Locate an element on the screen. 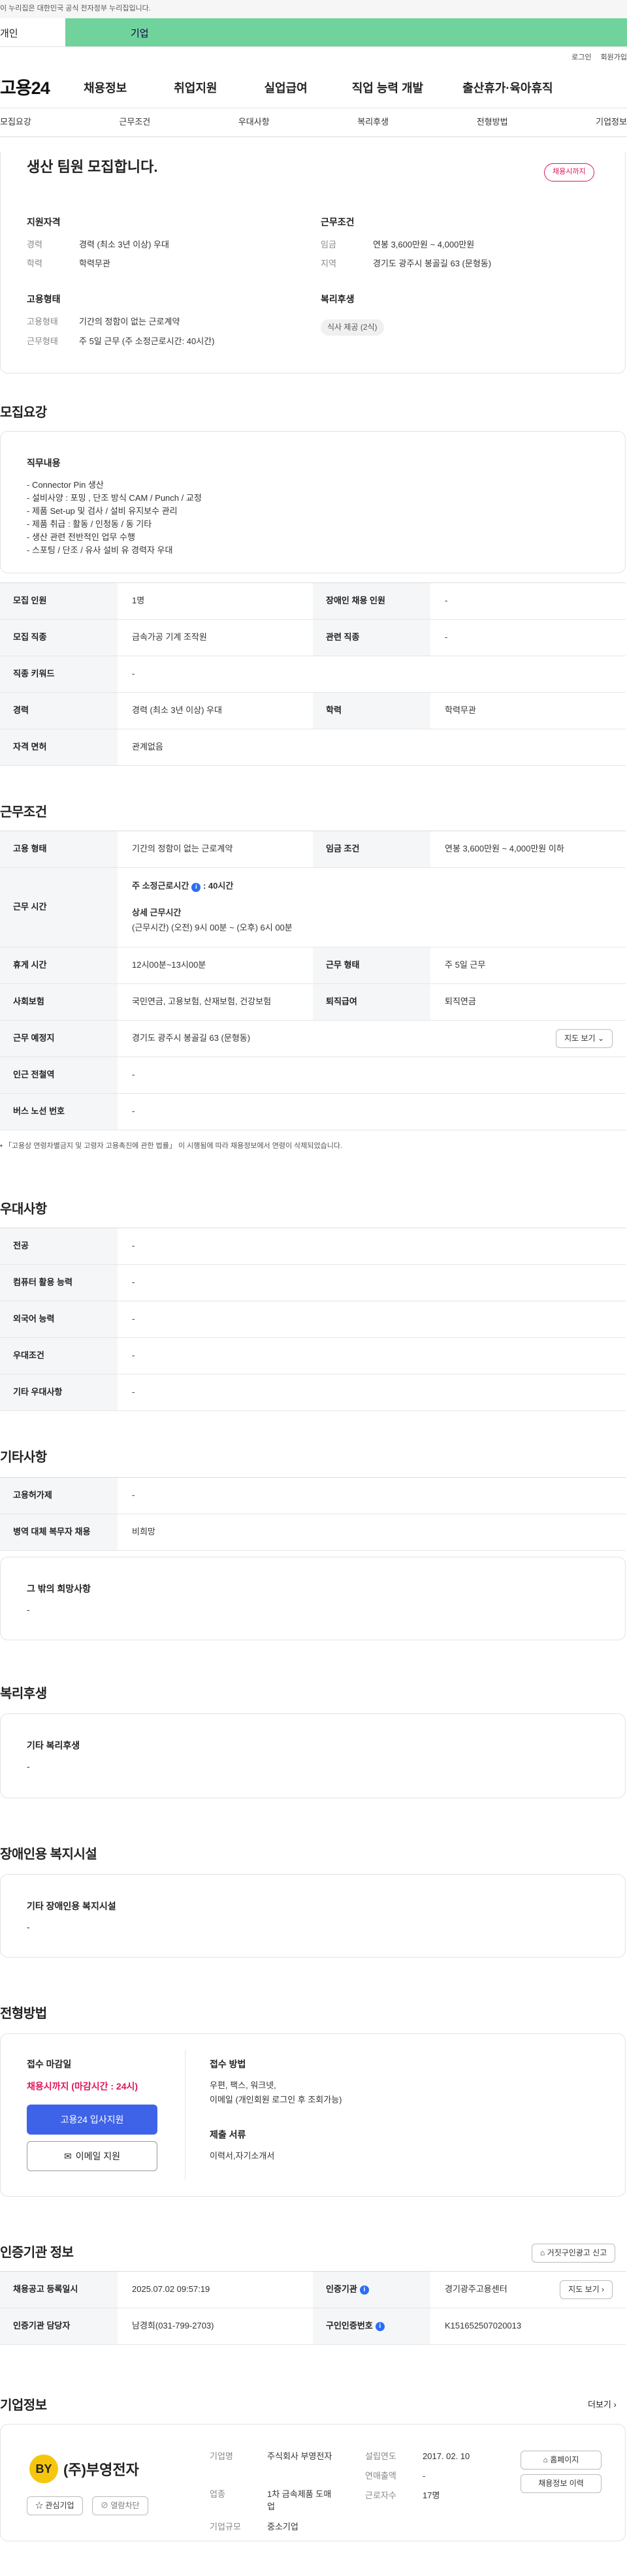 The width and height of the screenshot is (627, 2576). subnav-company: 기업정보 is located at coordinates (611, 123).